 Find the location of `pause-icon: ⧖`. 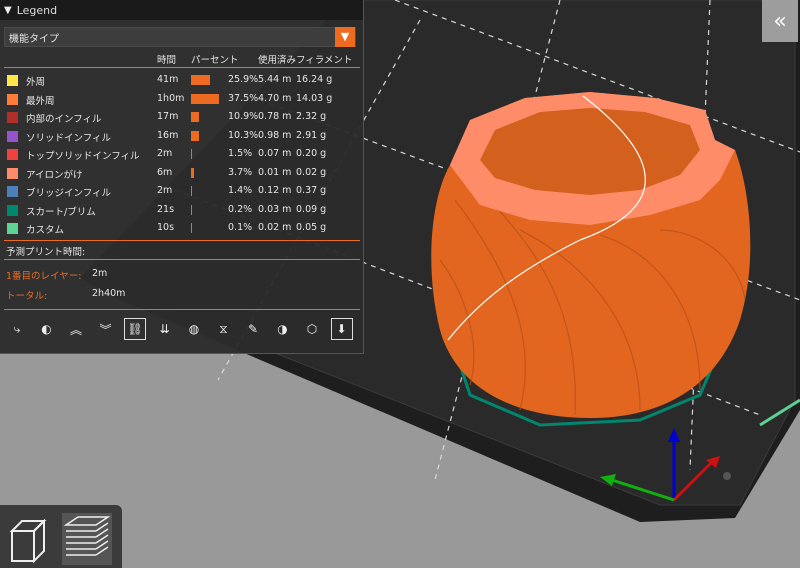

pause-icon: ⧖ is located at coordinates (224, 329).